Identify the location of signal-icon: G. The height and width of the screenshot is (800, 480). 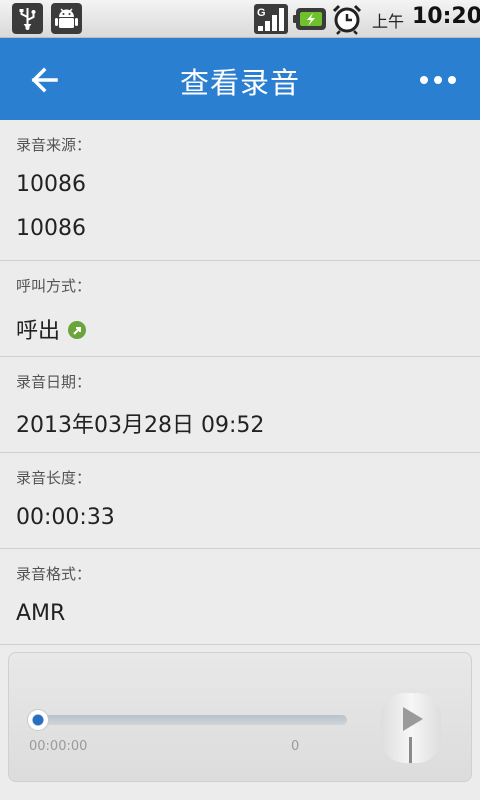
(271, 19).